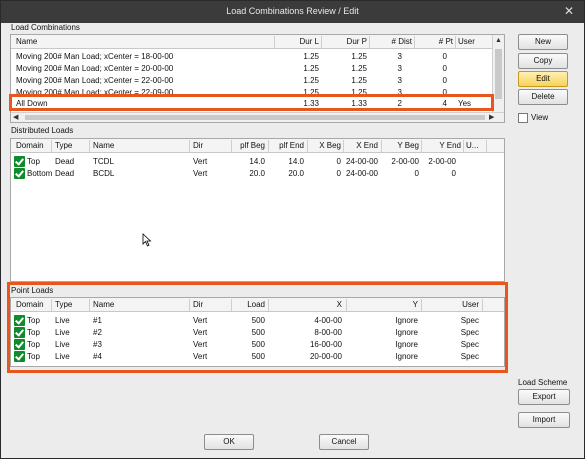 The image size is (585, 459). What do you see at coordinates (251, 42) in the screenshot?
I see `load-combinations-header: Name Dur L Dur P # Dist # Pt User` at bounding box center [251, 42].